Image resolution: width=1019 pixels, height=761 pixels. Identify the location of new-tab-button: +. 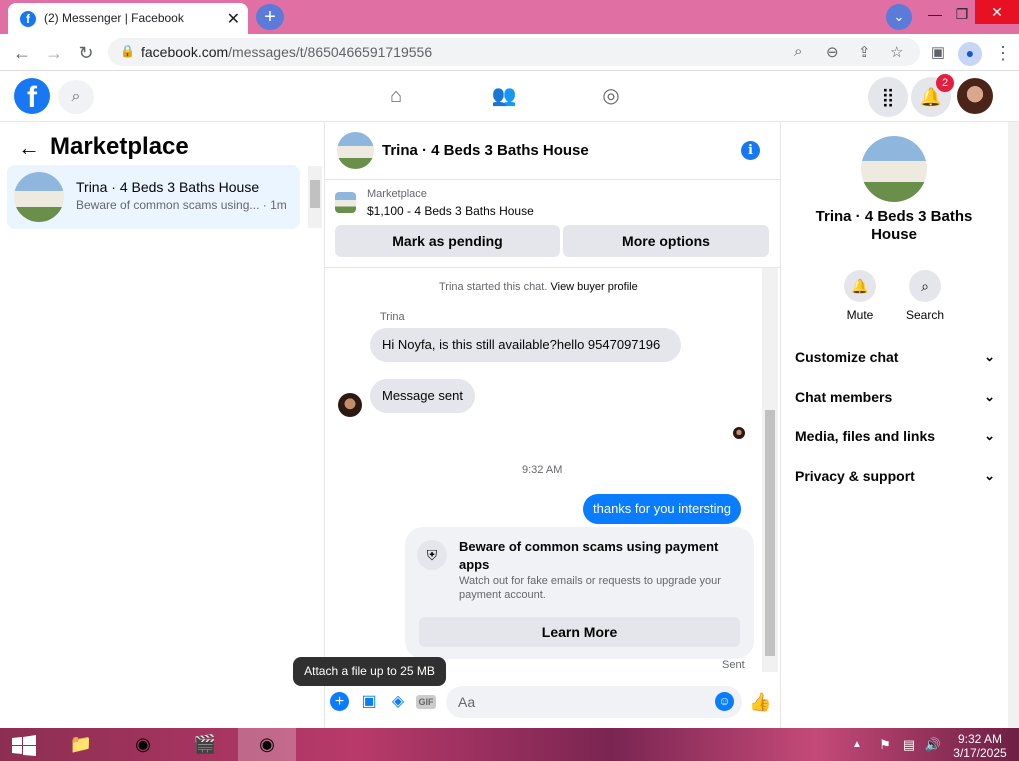
(270, 17).